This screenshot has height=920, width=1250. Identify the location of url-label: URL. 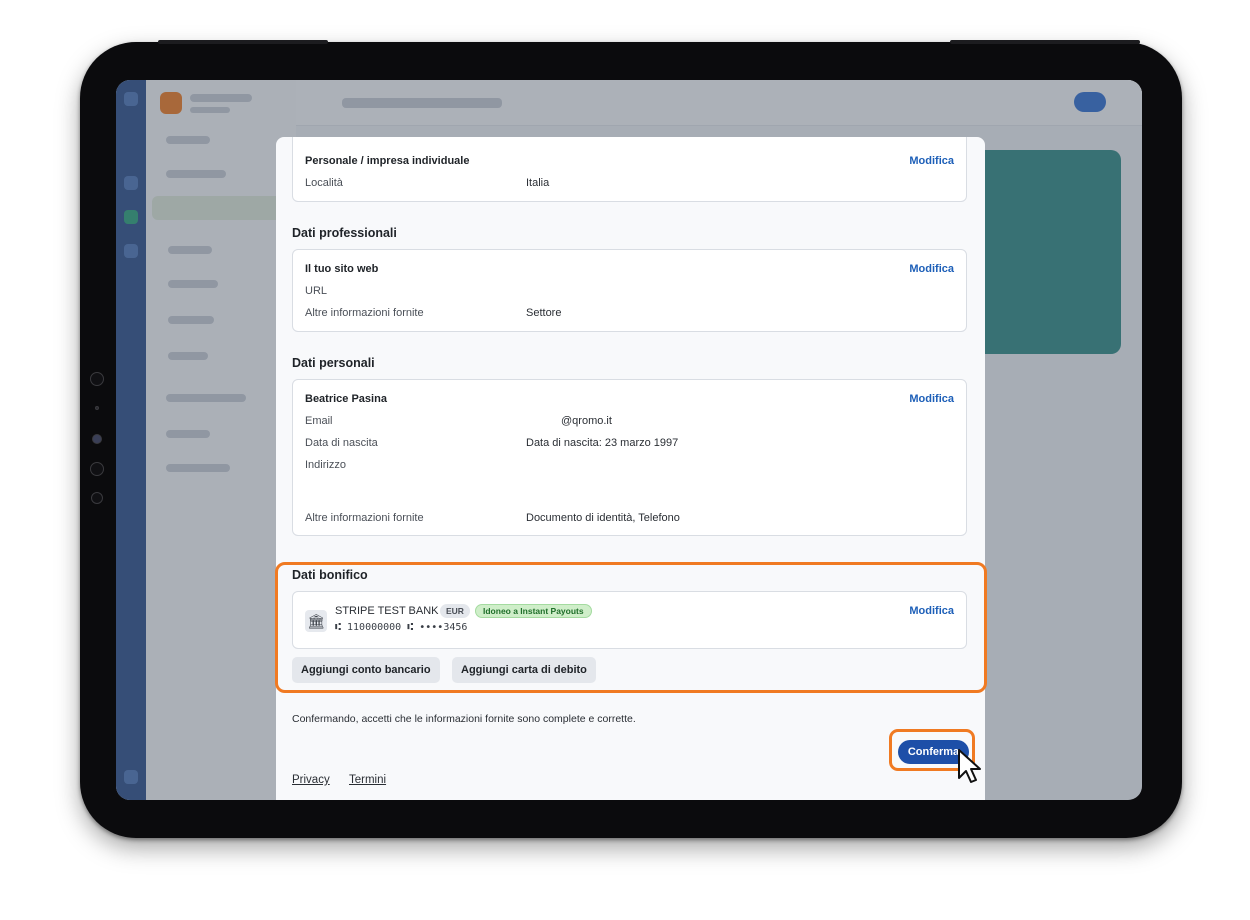
(316, 291).